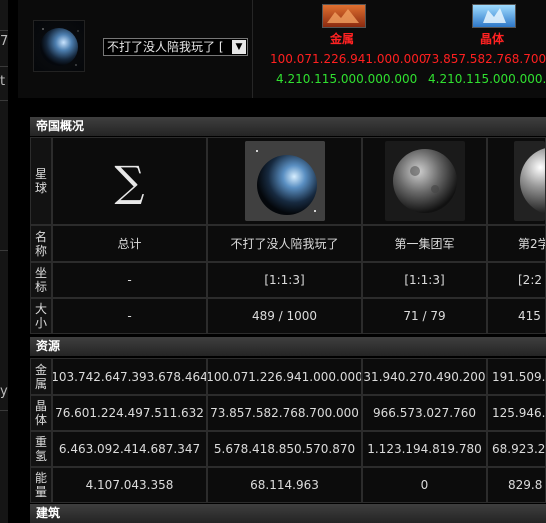 The height and width of the screenshot is (523, 546). I want to click on coords-row: 坐标 - [1:1:3] [1:1:3] [2:2, so click(288, 280).